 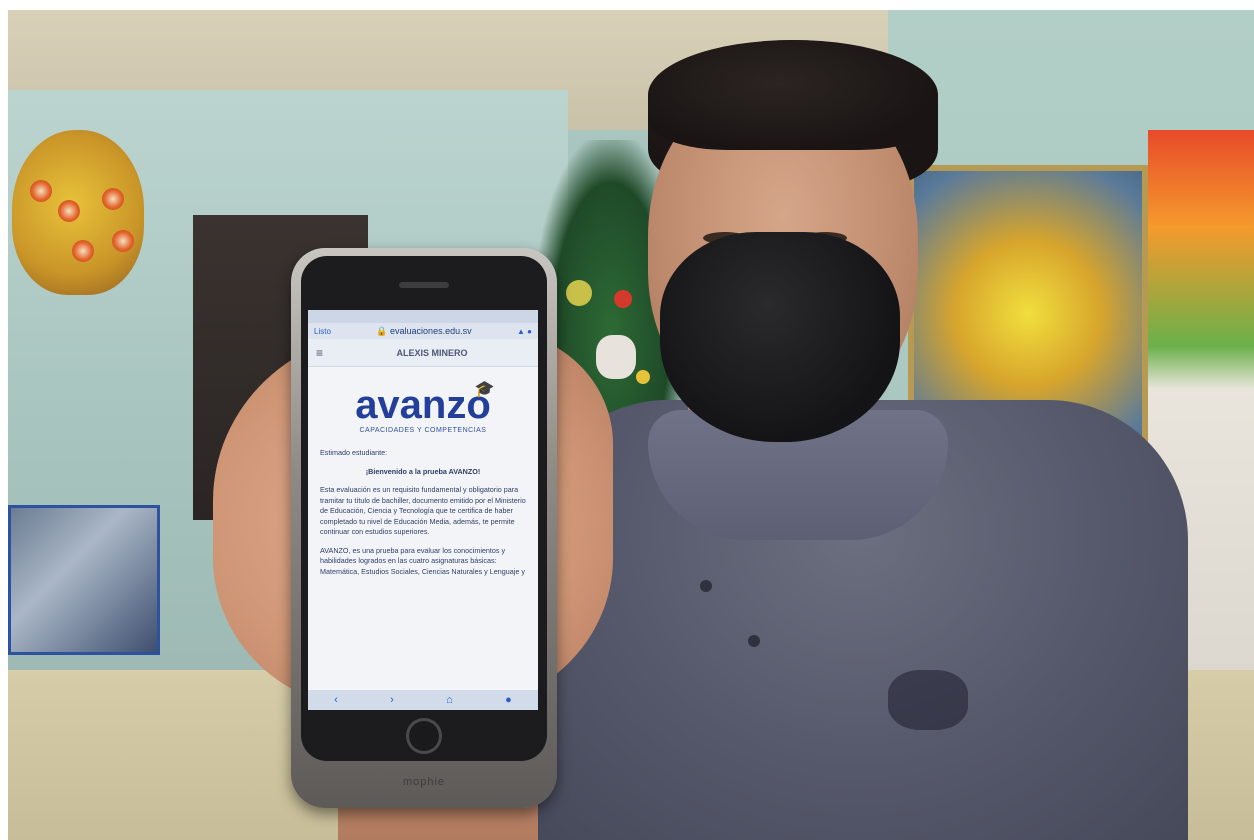 What do you see at coordinates (529, 331) in the screenshot?
I see `refresh-icon: ●` at bounding box center [529, 331].